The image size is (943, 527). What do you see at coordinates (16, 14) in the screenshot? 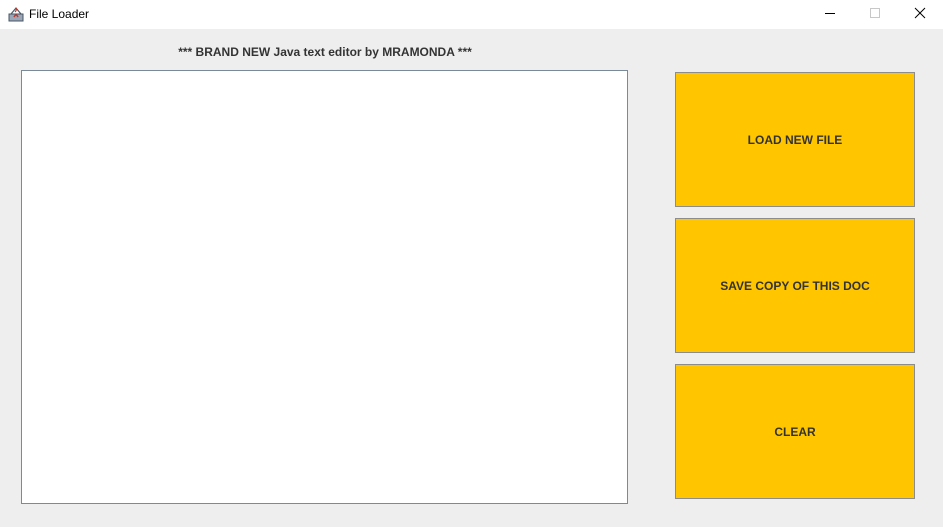
I see `java-app-icon` at bounding box center [16, 14].